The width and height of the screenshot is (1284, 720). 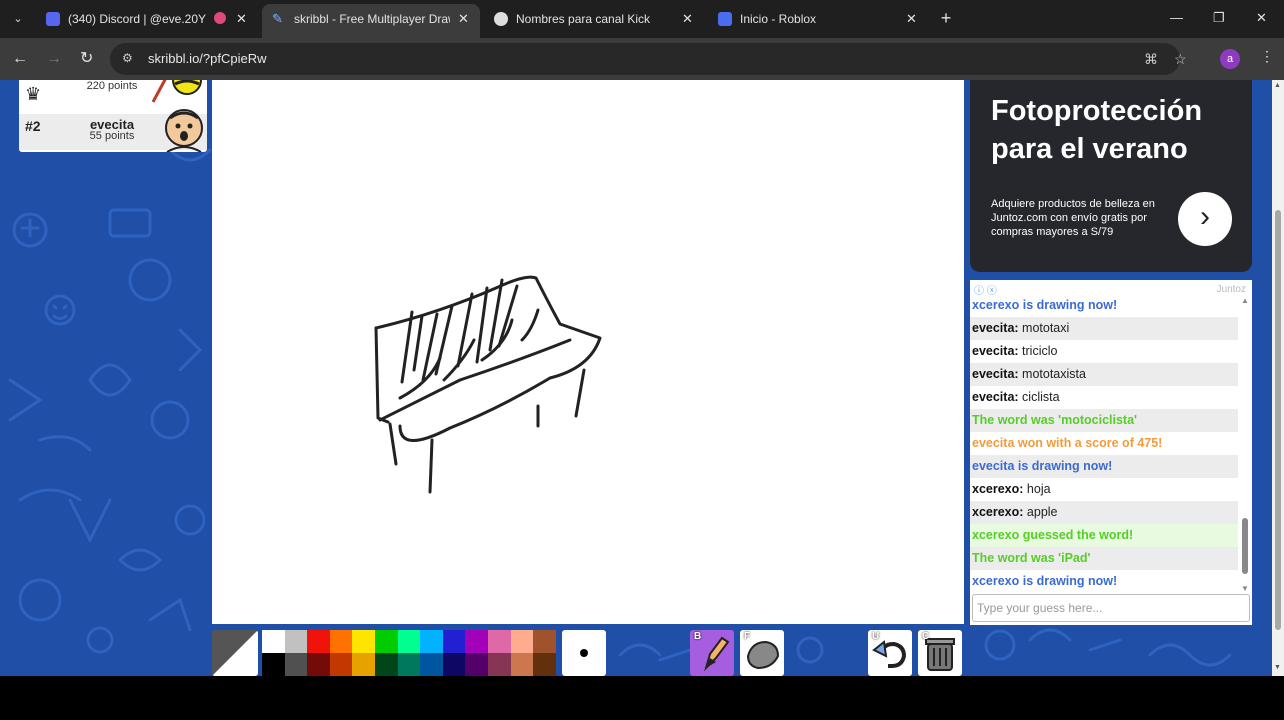 What do you see at coordinates (137, 19) in the screenshot?
I see `tab-title: (340) Discord | @eve.20Y` at bounding box center [137, 19].